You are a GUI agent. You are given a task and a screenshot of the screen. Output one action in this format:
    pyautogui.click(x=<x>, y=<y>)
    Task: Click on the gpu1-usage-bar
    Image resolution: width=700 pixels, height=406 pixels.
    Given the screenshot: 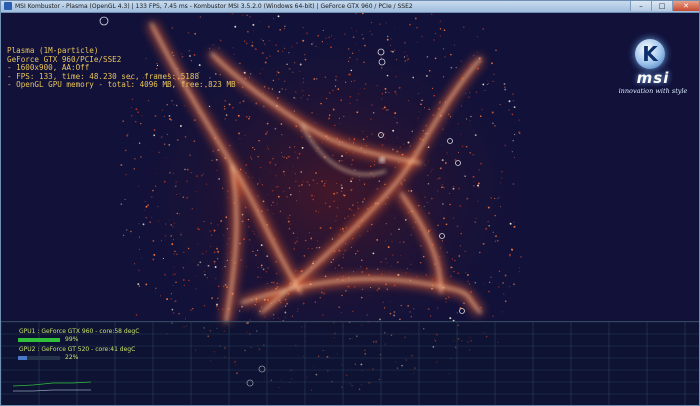 What is the action you would take?
    pyautogui.click(x=39, y=340)
    